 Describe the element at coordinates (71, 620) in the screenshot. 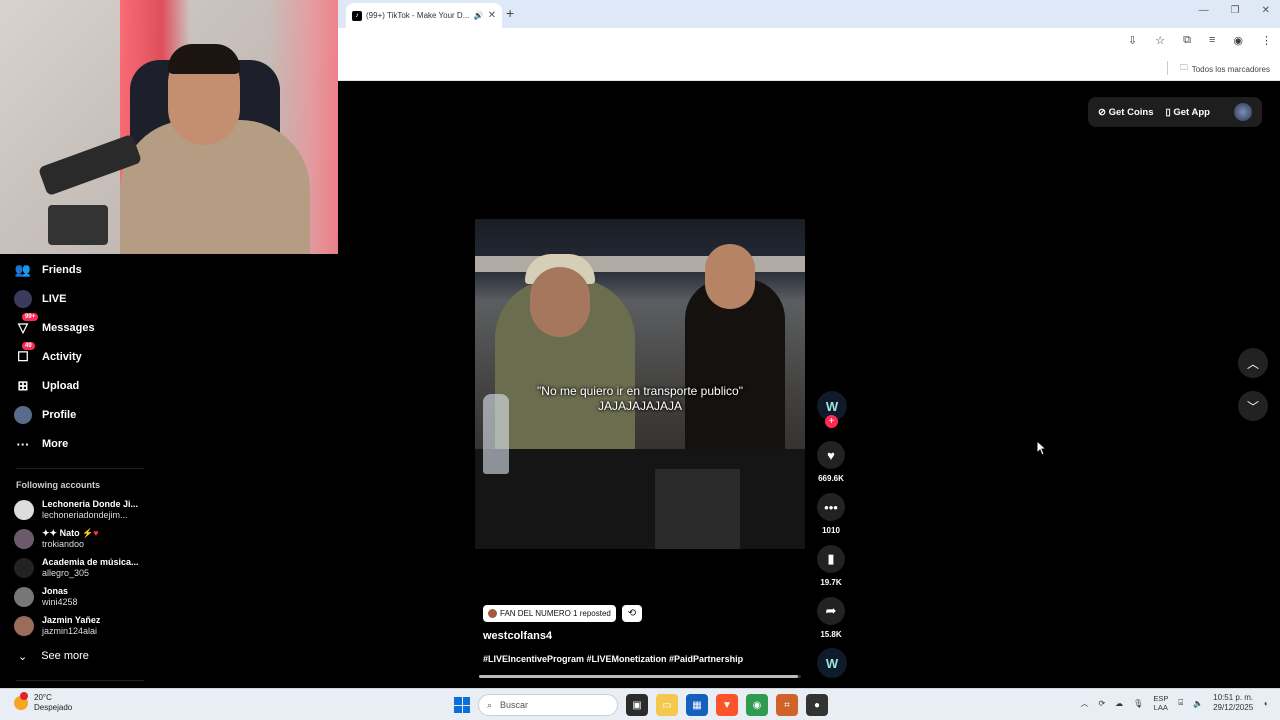

I see `account-name: Jazmin Yañez` at that location.